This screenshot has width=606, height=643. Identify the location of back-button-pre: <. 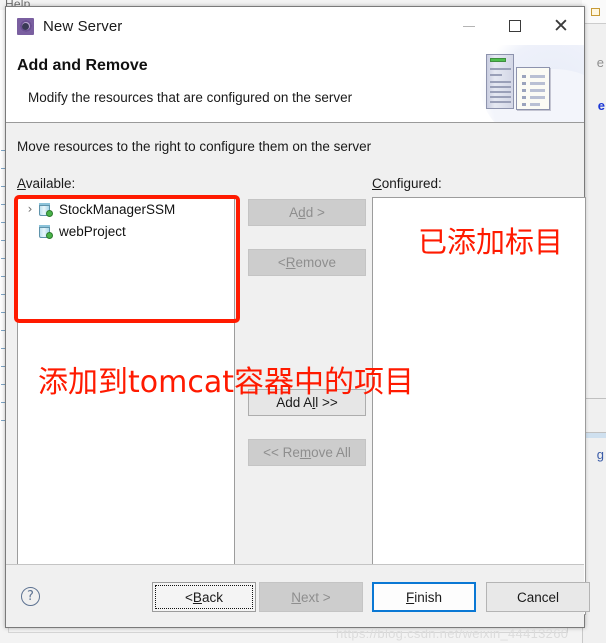
(189, 597).